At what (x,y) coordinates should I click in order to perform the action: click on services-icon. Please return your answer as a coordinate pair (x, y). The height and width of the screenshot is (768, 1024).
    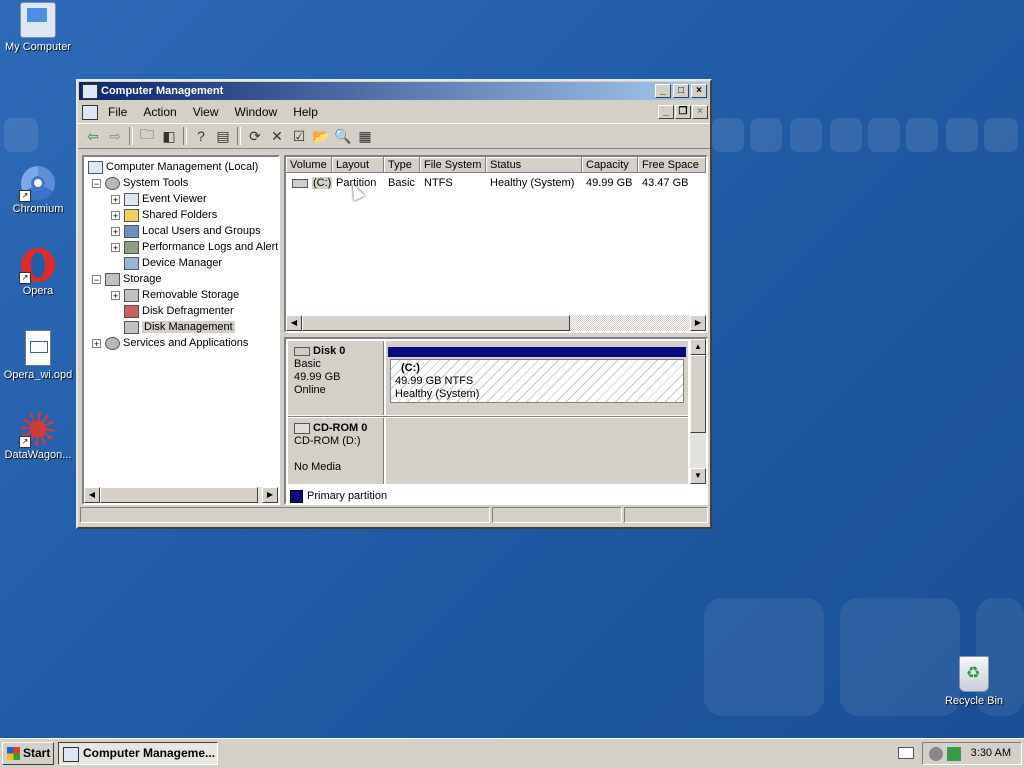
    Looking at the image, I should click on (112, 343).